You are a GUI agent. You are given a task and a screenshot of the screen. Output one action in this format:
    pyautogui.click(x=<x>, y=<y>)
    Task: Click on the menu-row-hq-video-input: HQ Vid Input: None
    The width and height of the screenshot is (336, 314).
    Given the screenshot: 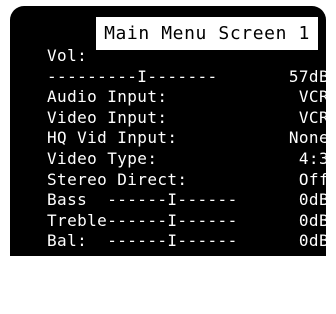 What is the action you would take?
    pyautogui.click(x=189, y=138)
    